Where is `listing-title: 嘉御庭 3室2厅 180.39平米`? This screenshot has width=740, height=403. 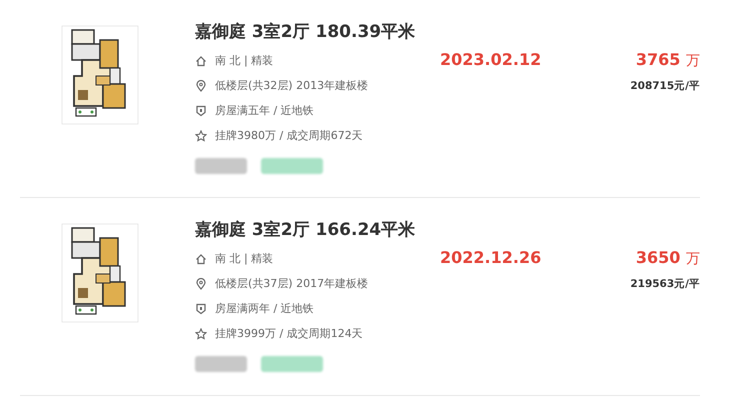 listing-title: 嘉御庭 3室2厅 180.39平米 is located at coordinates (317, 31).